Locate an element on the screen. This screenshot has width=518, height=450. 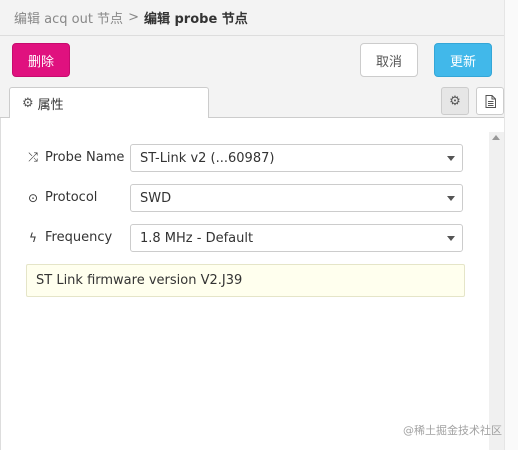
update-button: 更新 is located at coordinates (463, 60).